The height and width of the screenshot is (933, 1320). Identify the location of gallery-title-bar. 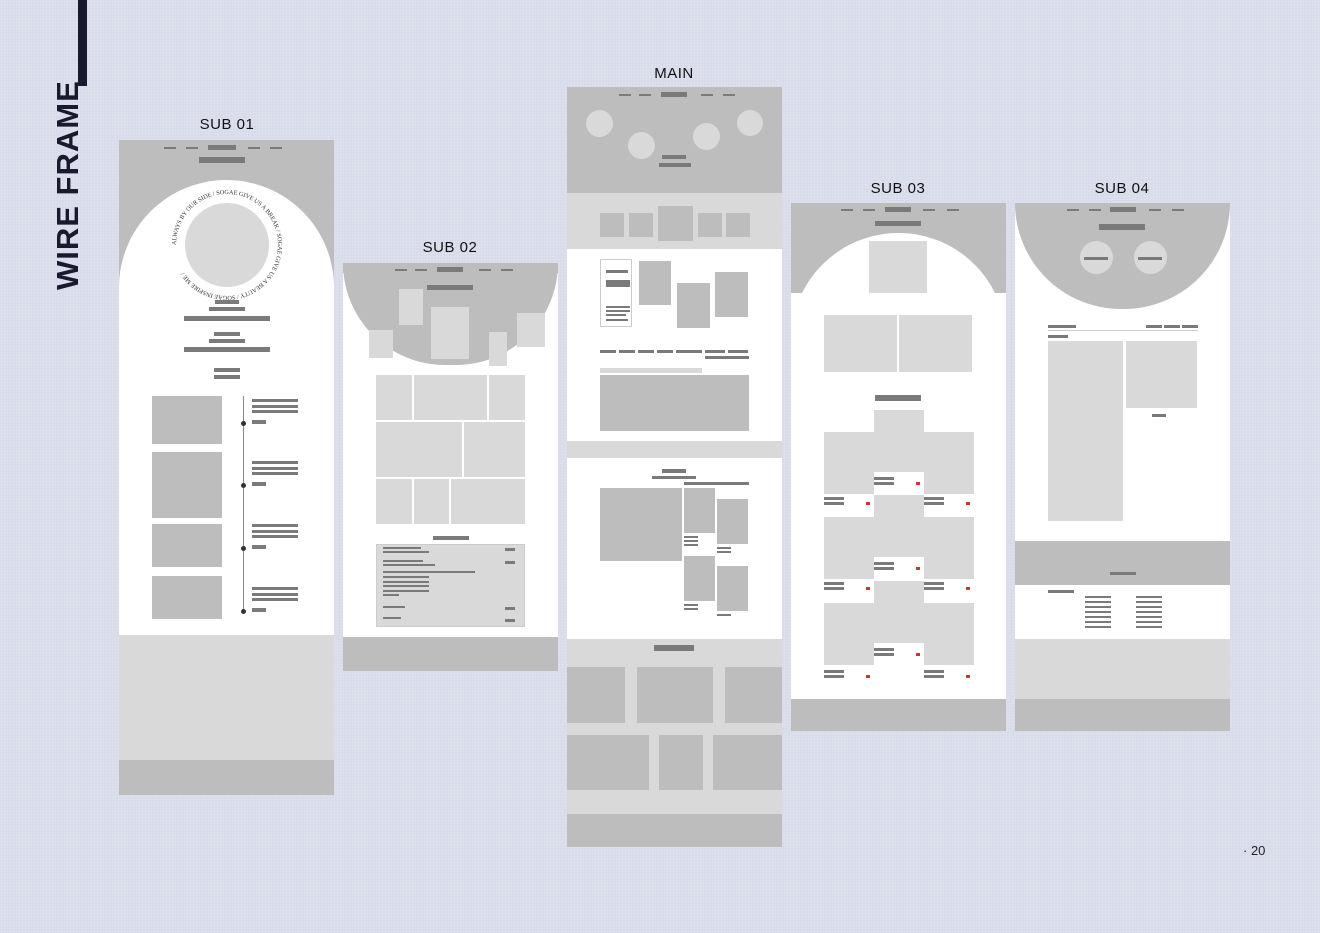
(674, 648).